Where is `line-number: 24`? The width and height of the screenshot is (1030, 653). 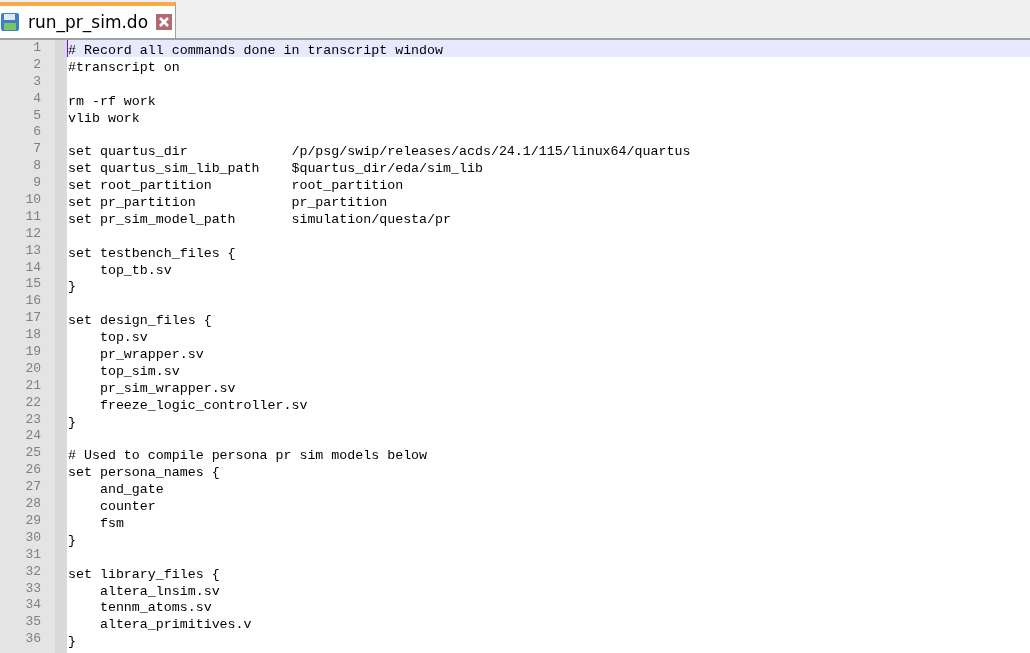 line-number: 24 is located at coordinates (33, 436).